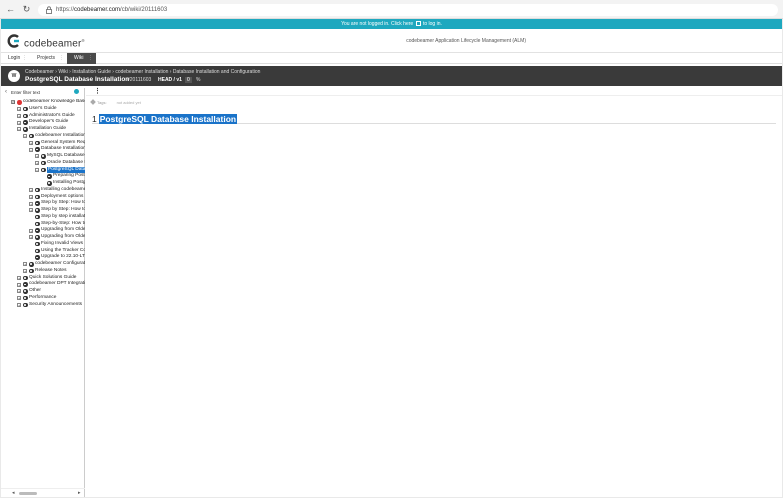  Describe the element at coordinates (66, 156) in the screenshot. I see `tree-item-label: MySQL Database Installation` at that location.